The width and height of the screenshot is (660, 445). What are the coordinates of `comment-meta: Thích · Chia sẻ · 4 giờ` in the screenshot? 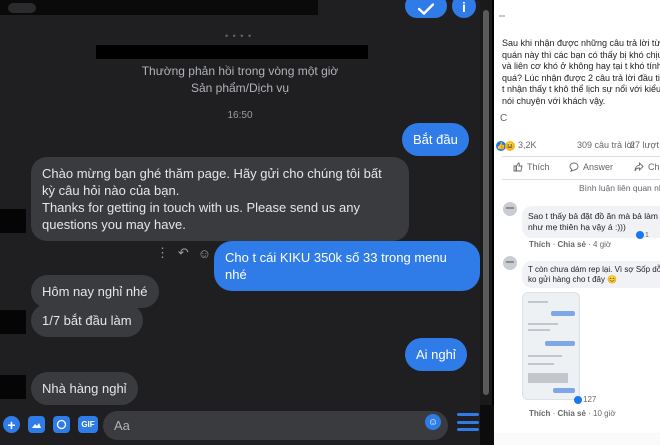 It's located at (570, 244).